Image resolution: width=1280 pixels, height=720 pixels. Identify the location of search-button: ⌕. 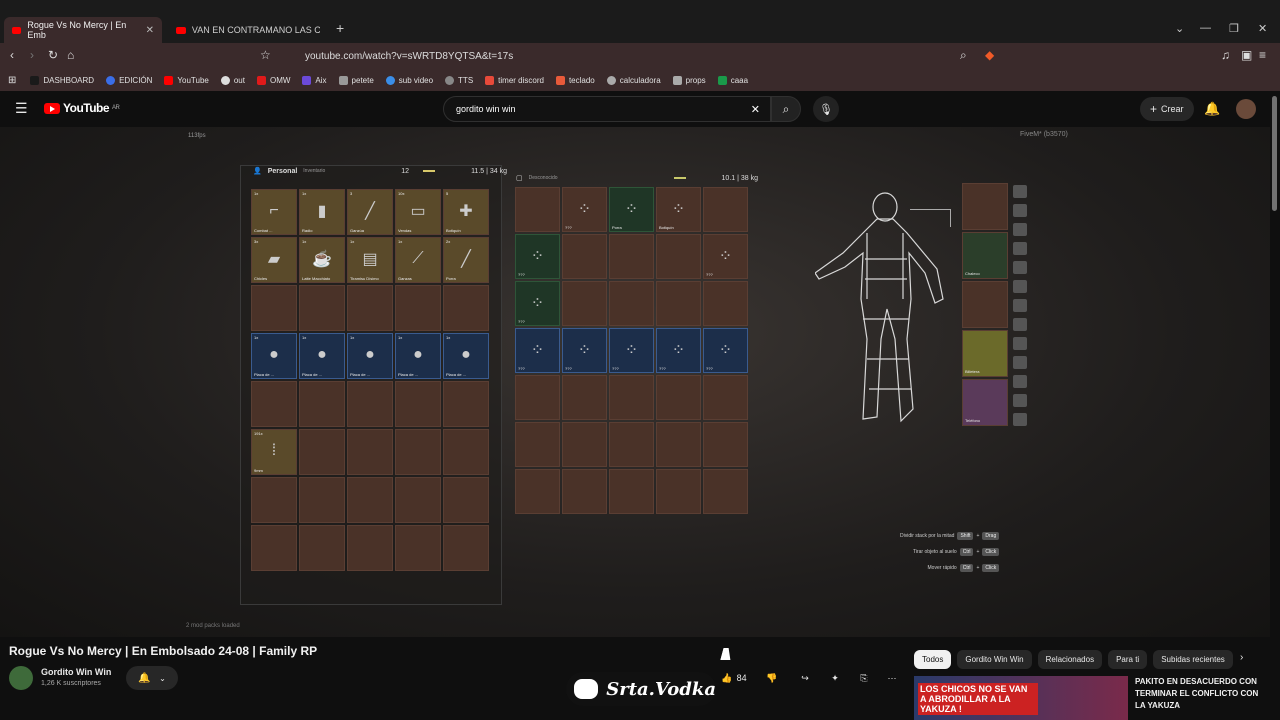
(786, 109).